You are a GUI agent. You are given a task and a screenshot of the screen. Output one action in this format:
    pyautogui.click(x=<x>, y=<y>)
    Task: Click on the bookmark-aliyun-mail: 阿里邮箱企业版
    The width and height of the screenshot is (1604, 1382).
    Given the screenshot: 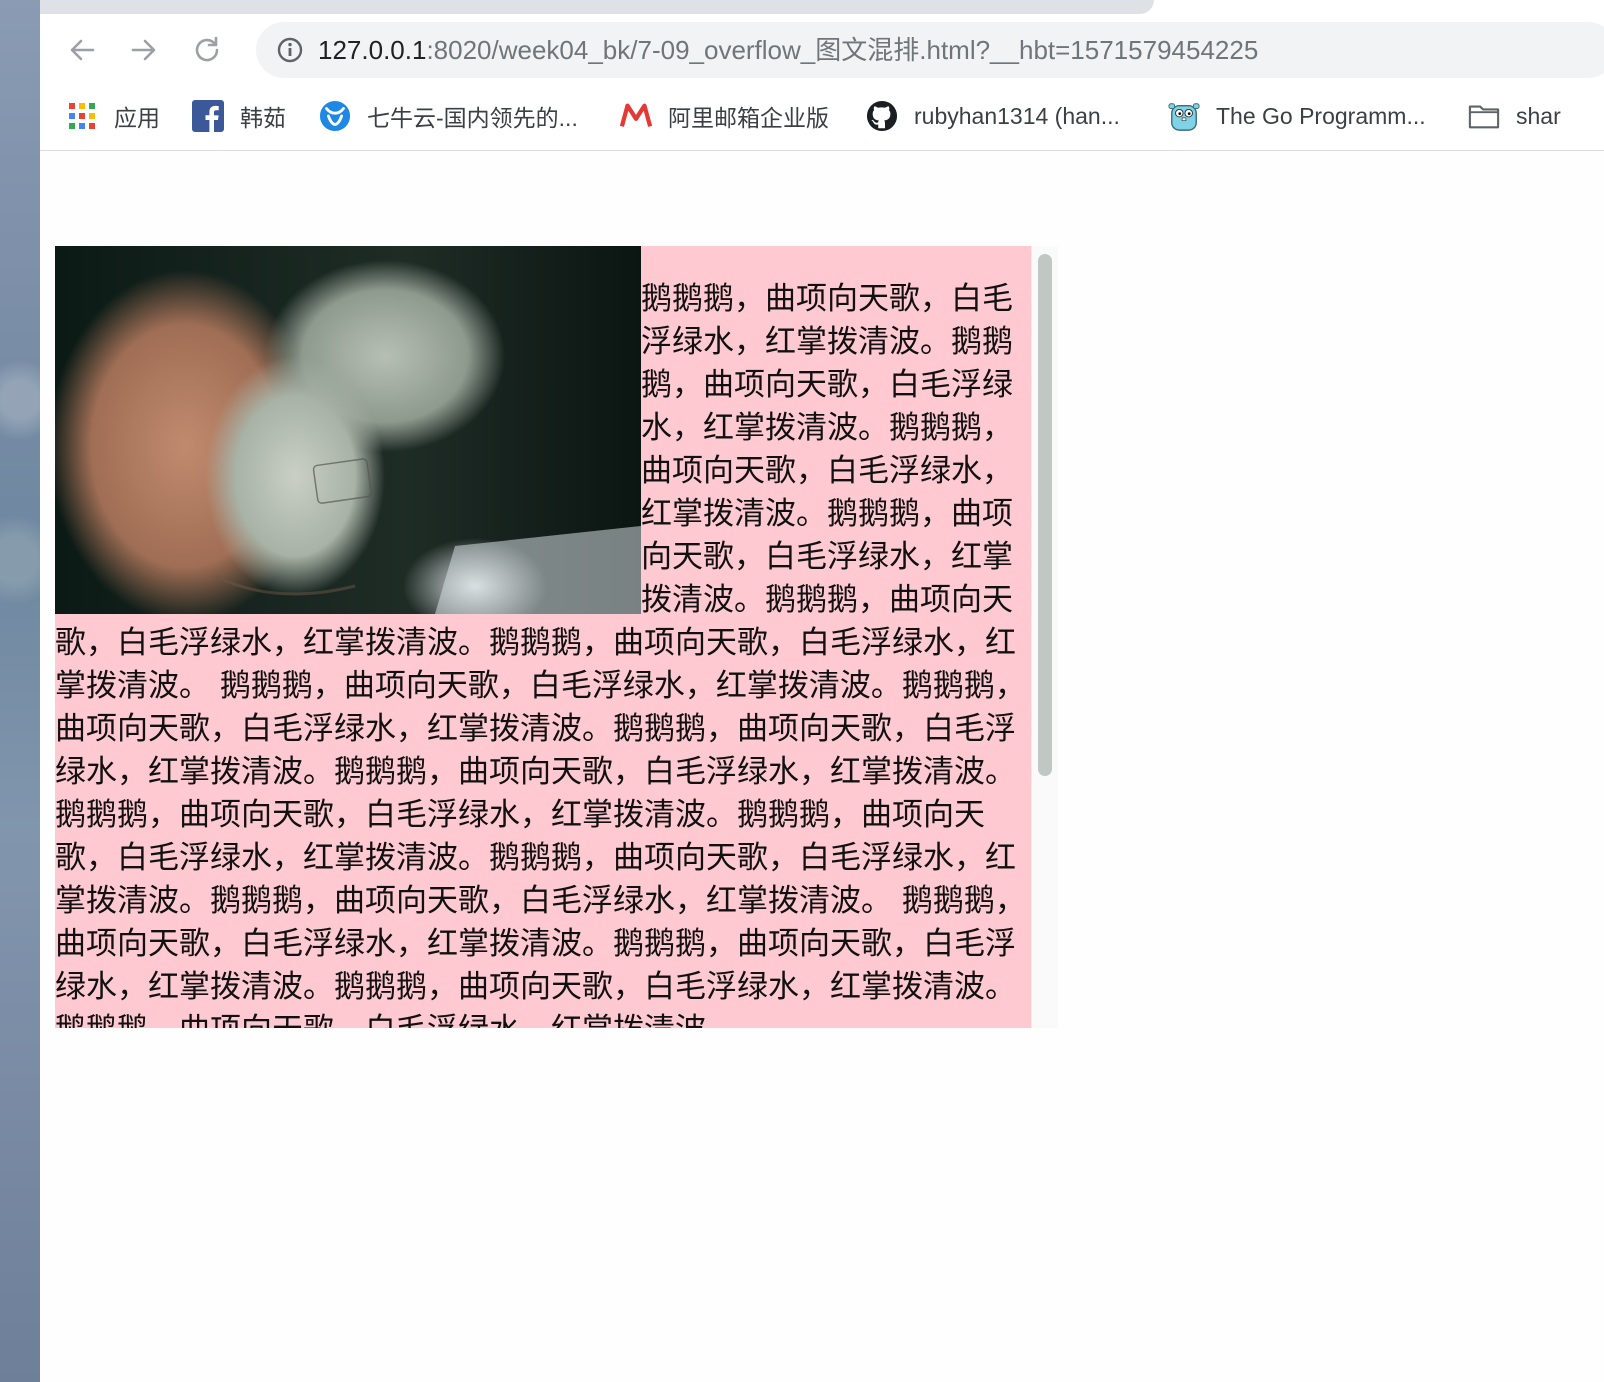 What is the action you would take?
    pyautogui.click(x=724, y=116)
    